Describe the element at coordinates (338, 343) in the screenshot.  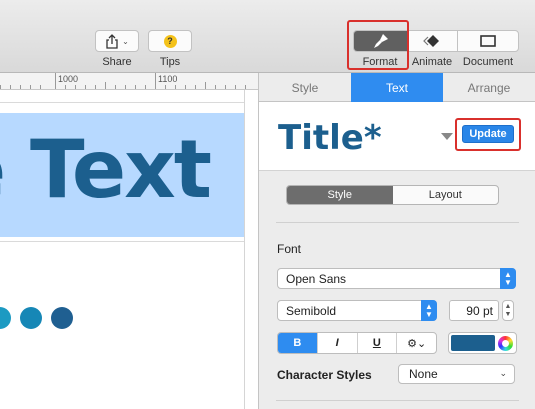
I see `italic-button: I` at that location.